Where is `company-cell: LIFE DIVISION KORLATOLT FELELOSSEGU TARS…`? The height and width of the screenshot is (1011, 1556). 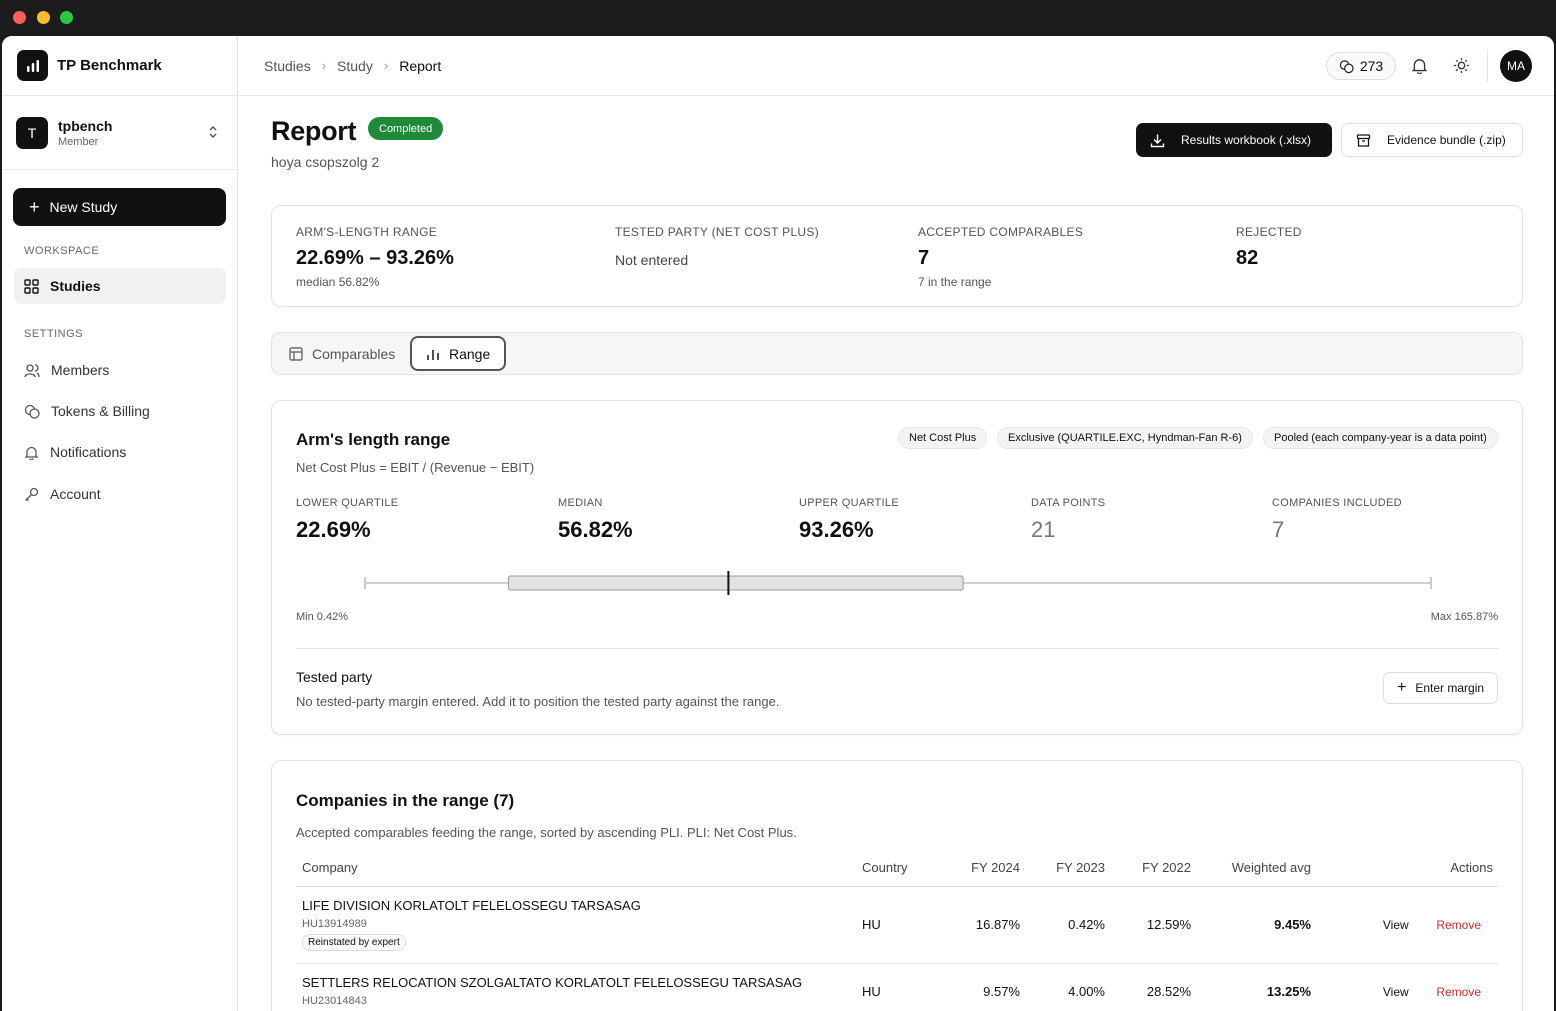 company-cell: LIFE DIVISION KORLATOLT FELELOSSEGU TARS… is located at coordinates (576, 925).